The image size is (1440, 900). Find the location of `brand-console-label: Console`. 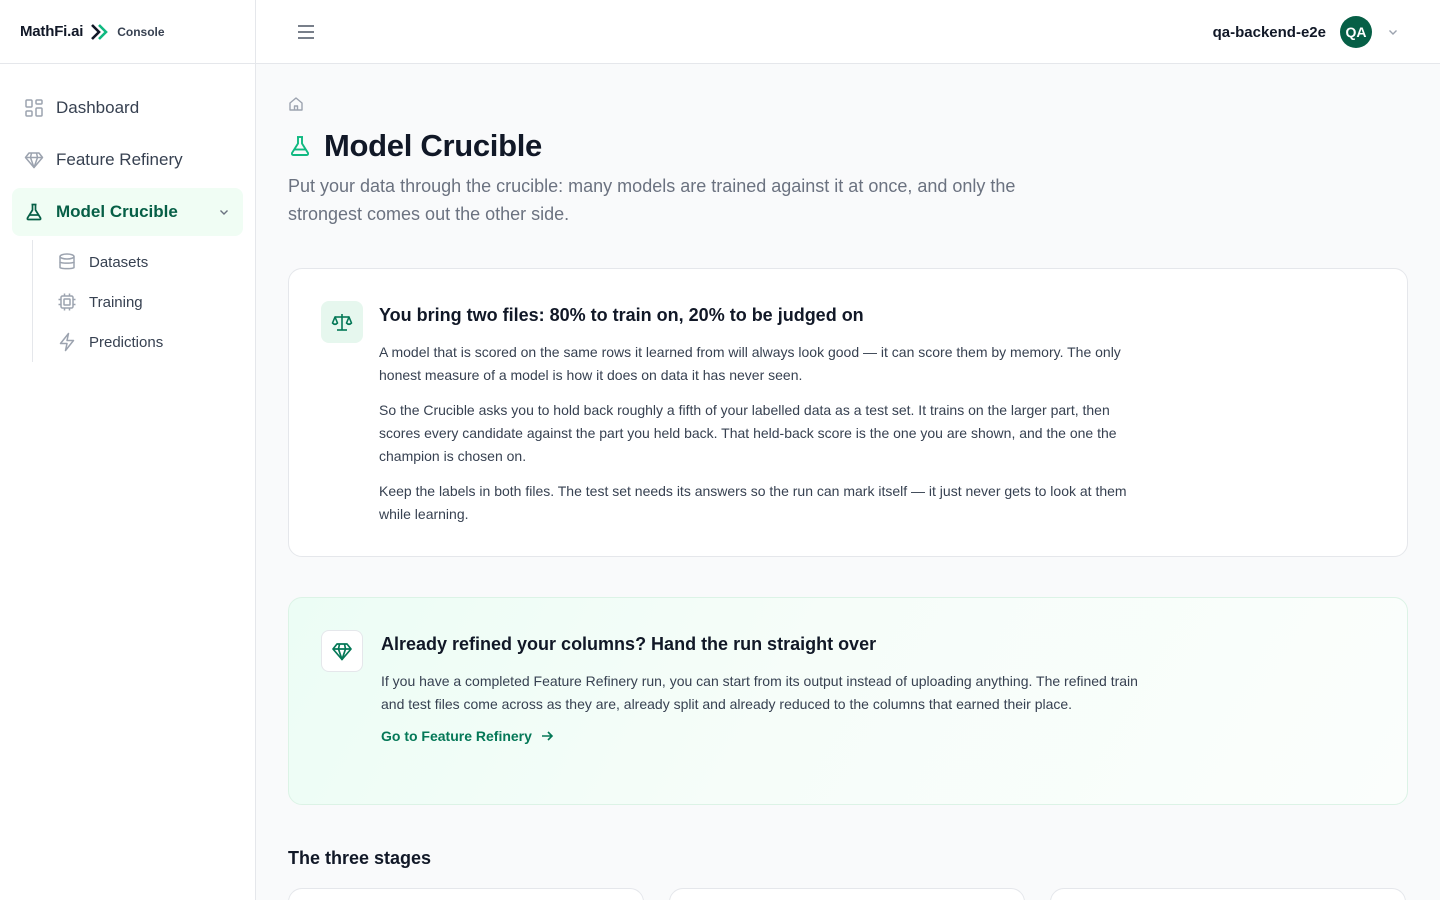

brand-console-label: Console is located at coordinates (141, 31).